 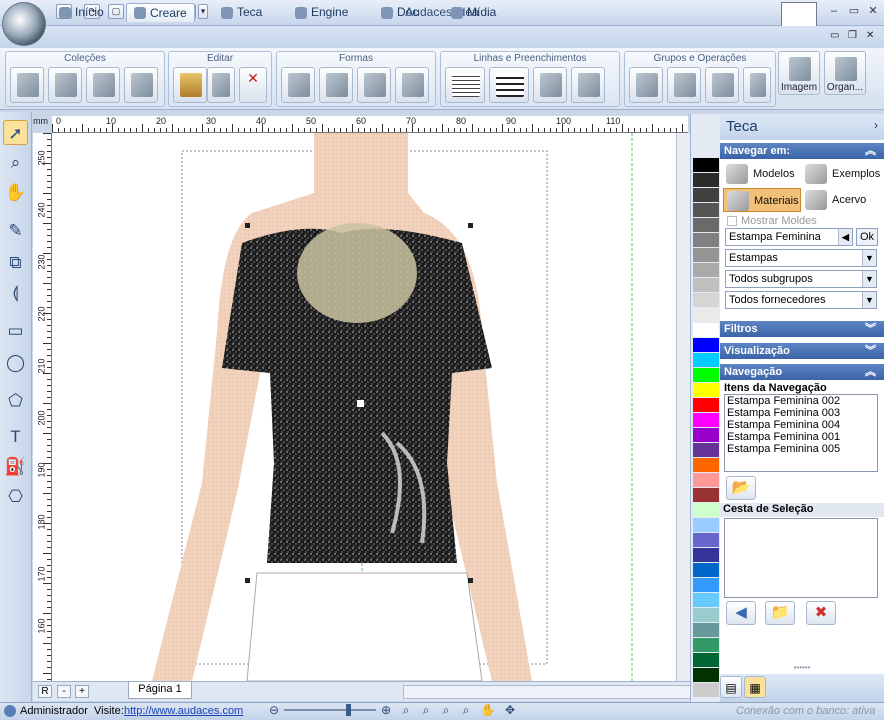 I want to click on zoom-page-icon: ⌕, so click(x=426, y=710).